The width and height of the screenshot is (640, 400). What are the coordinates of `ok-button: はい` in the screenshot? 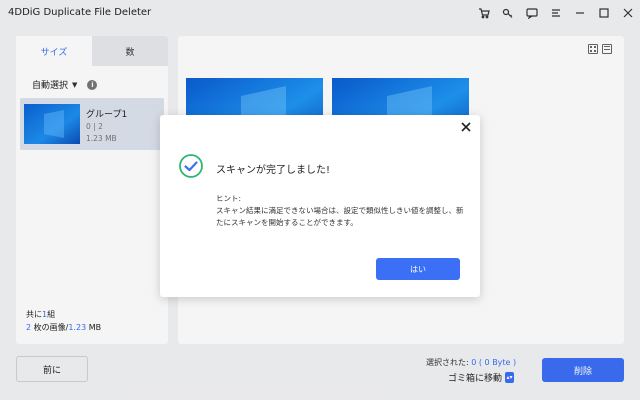 It's located at (418, 269).